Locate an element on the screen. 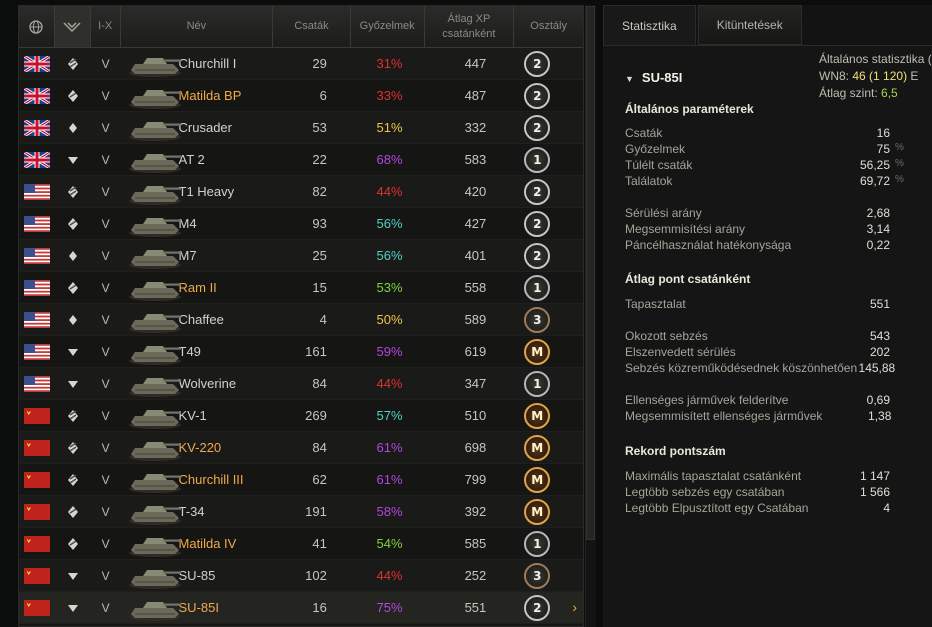  battles-cell: 29 is located at coordinates (319, 63).